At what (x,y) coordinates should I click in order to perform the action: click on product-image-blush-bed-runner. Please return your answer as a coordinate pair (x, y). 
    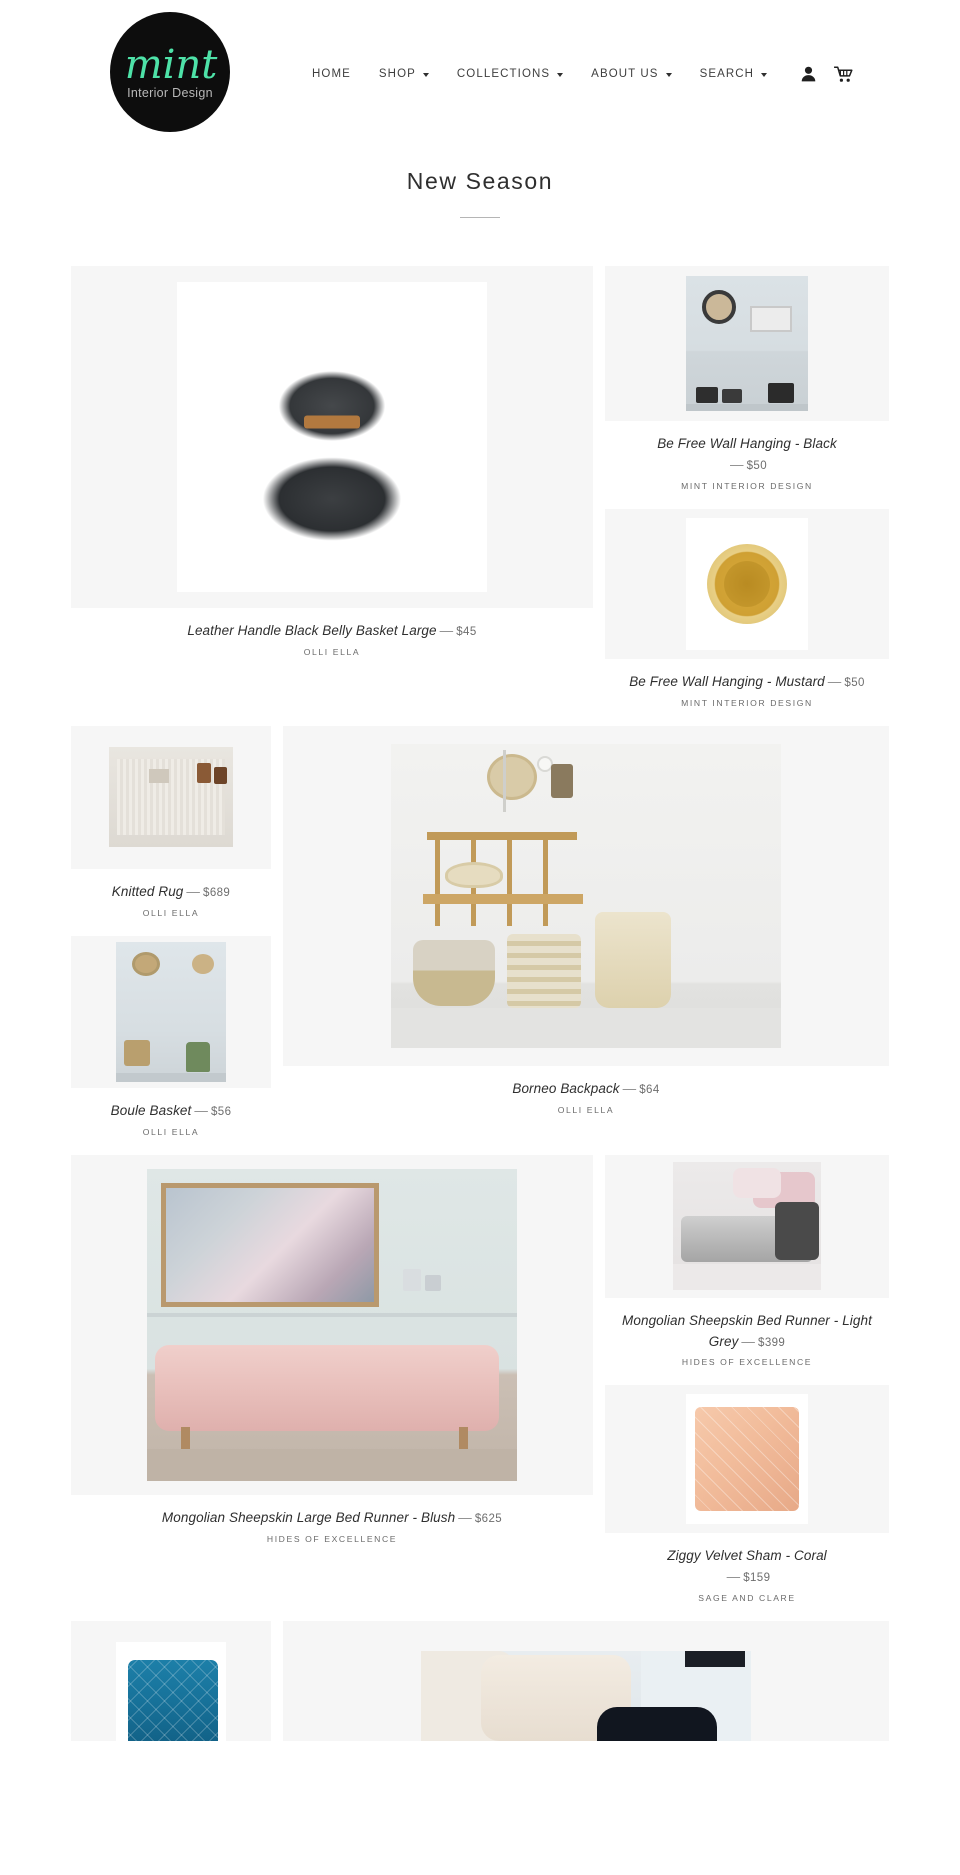
    Looking at the image, I should click on (332, 1324).